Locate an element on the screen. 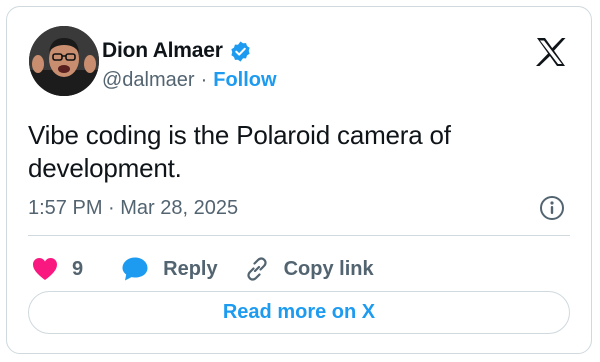 The image size is (600, 362). read-more-button: Read more on X is located at coordinates (299, 312).